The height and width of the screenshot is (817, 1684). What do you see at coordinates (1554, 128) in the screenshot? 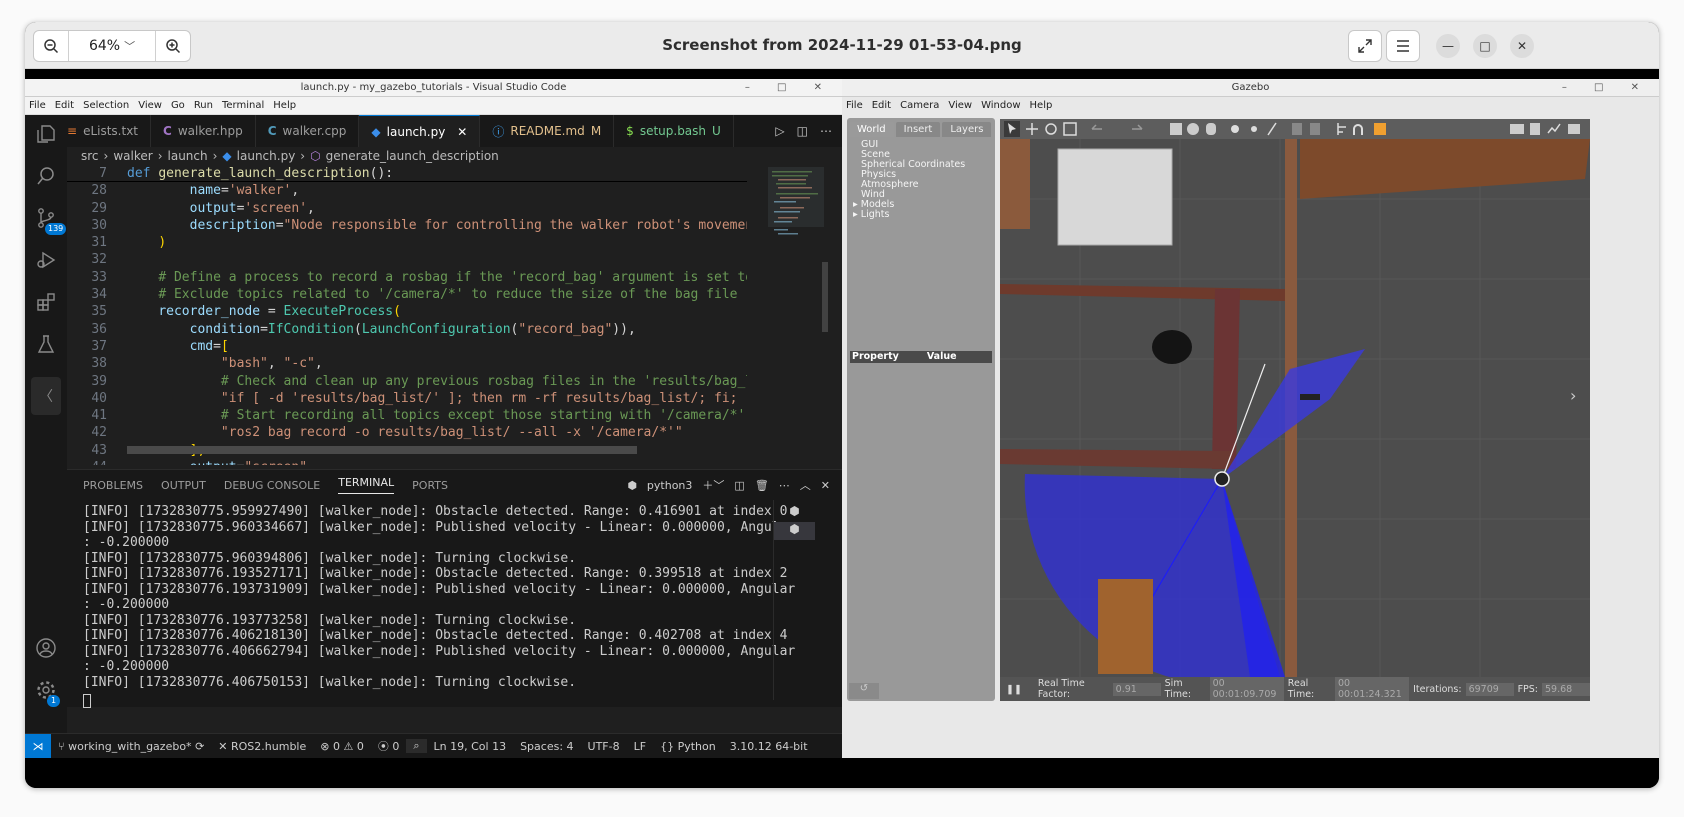
I see `plot-icon` at bounding box center [1554, 128].